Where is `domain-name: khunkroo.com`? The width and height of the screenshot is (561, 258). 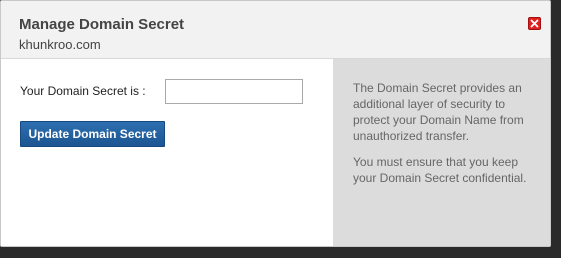
domain-name: khunkroo.com is located at coordinates (60, 44).